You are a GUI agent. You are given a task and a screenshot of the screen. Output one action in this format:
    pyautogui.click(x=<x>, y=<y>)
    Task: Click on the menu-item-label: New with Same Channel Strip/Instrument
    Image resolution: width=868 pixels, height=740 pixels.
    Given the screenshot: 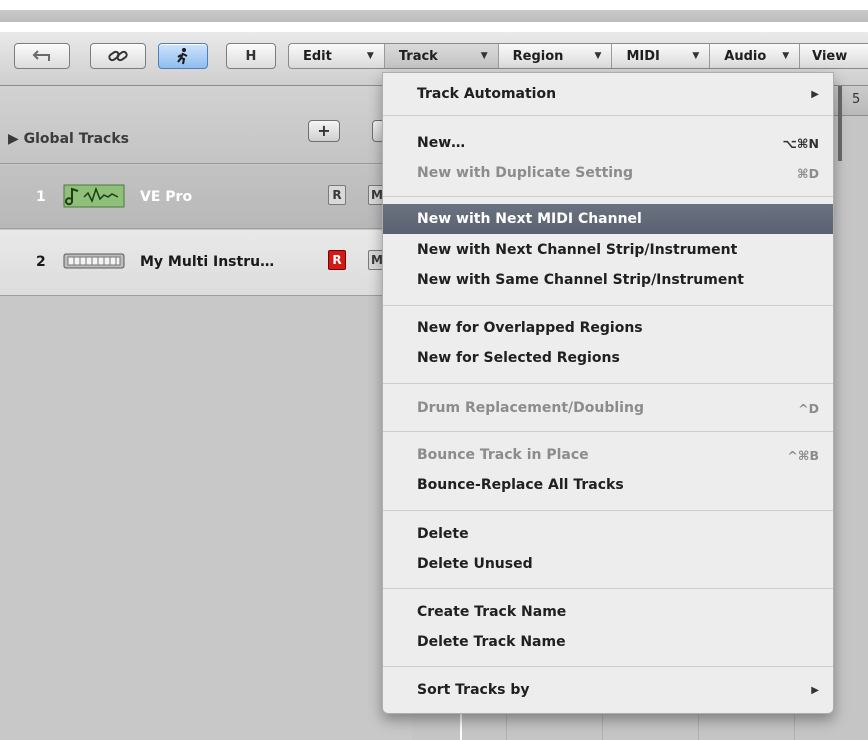 What is the action you would take?
    pyautogui.click(x=580, y=280)
    